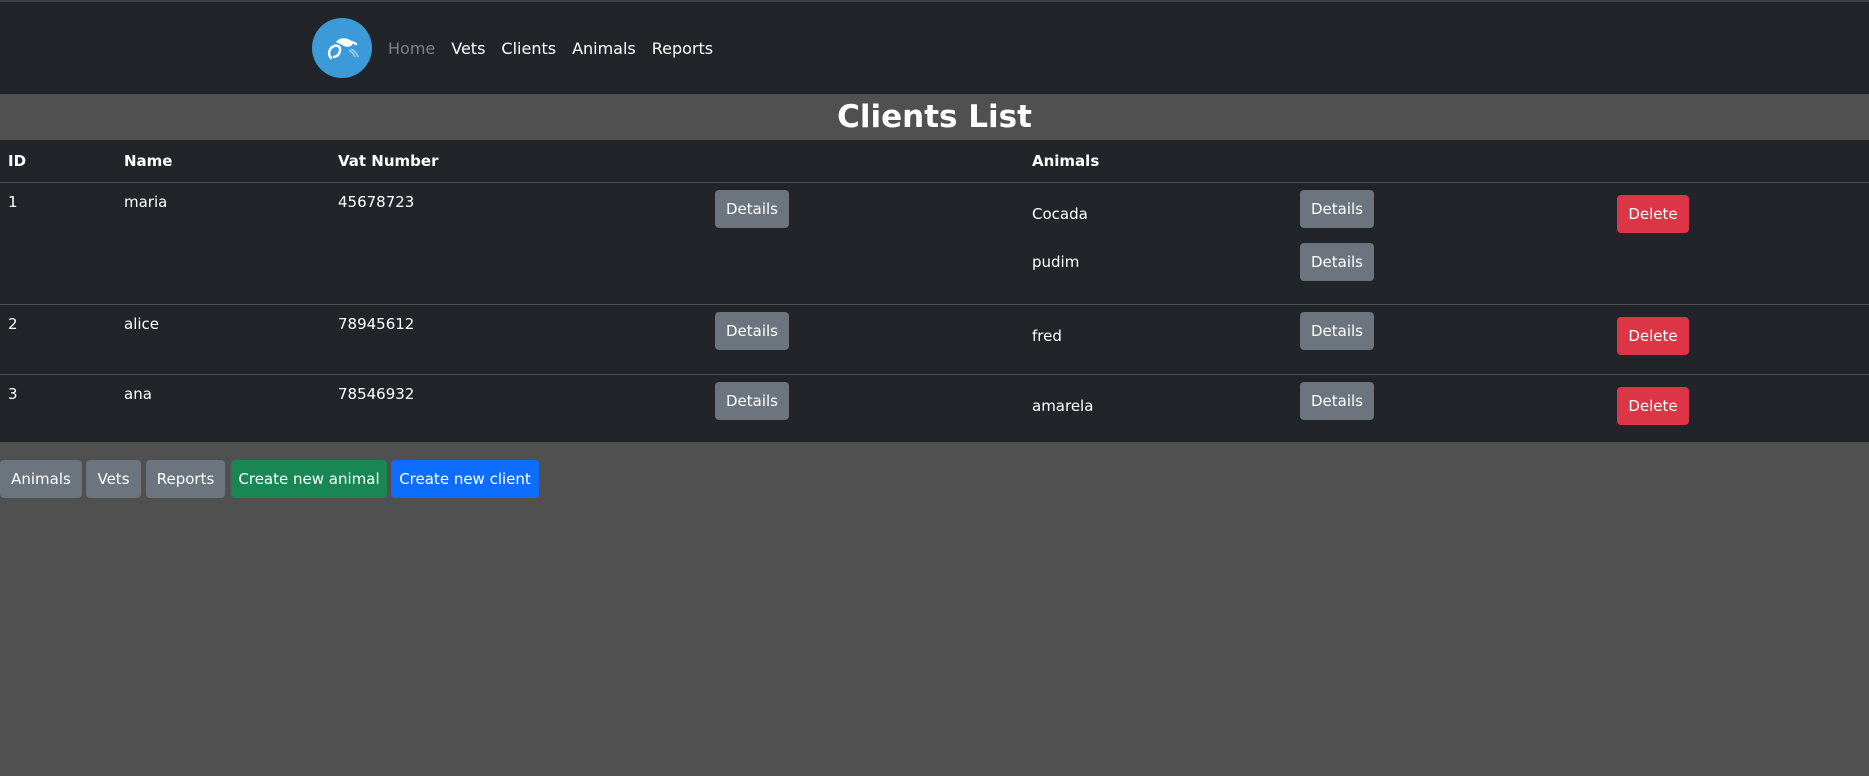  I want to click on reports-button: Reports, so click(185, 479).